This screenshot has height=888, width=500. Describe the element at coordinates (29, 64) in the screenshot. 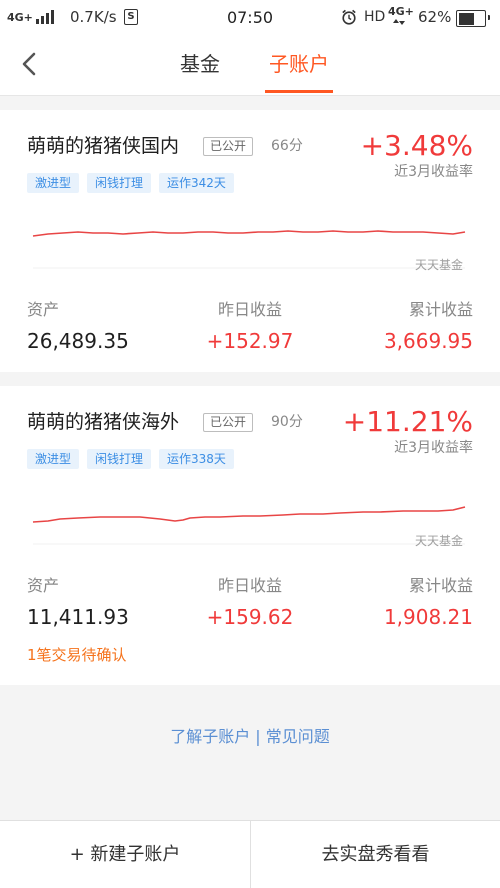

I see `chevron-left-icon` at that location.